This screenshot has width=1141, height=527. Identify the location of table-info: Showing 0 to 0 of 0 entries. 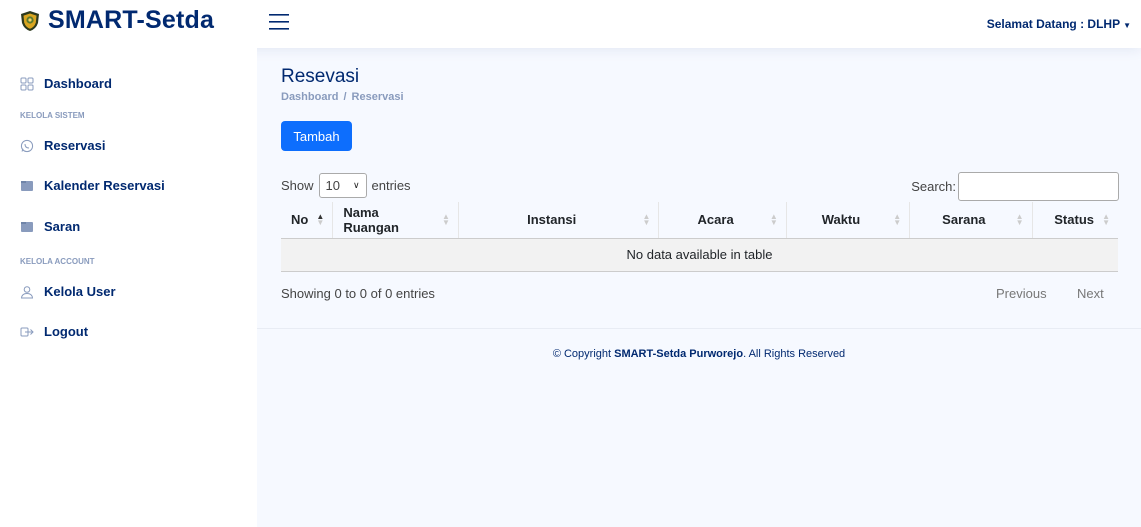
(358, 293).